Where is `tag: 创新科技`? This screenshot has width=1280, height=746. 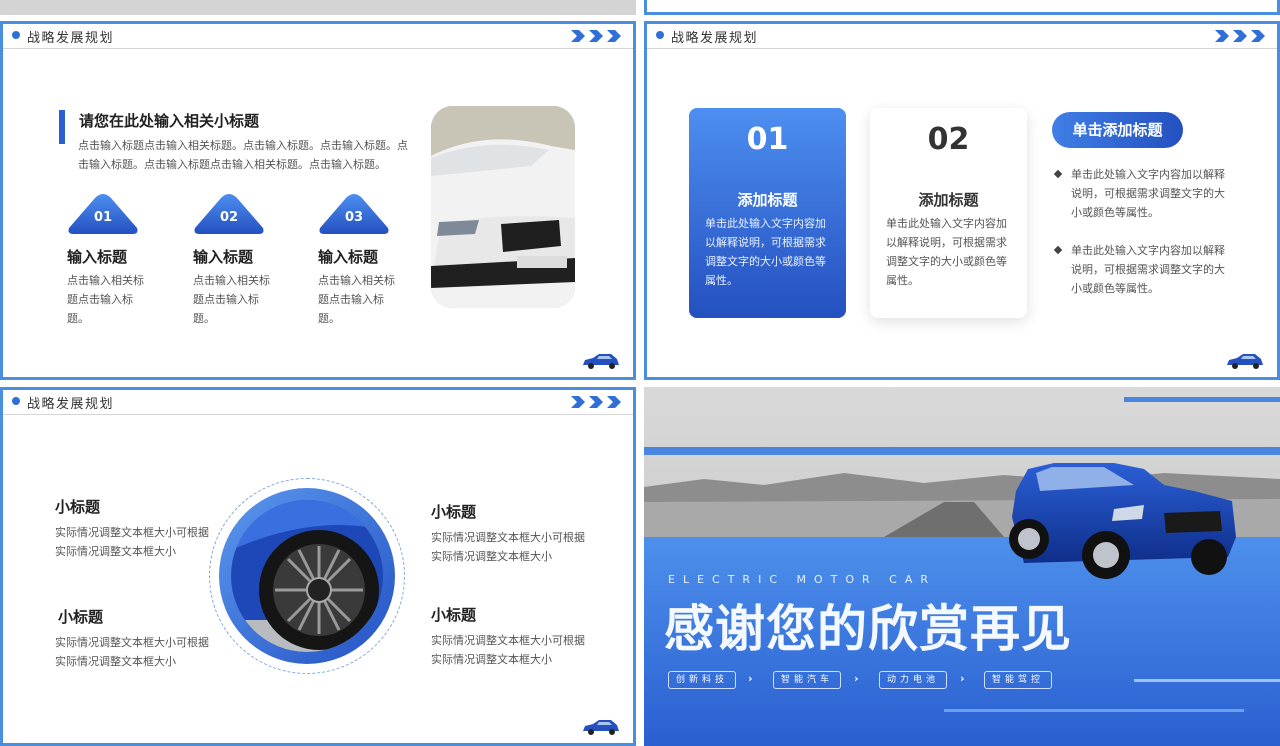 tag: 创新科技 is located at coordinates (702, 680).